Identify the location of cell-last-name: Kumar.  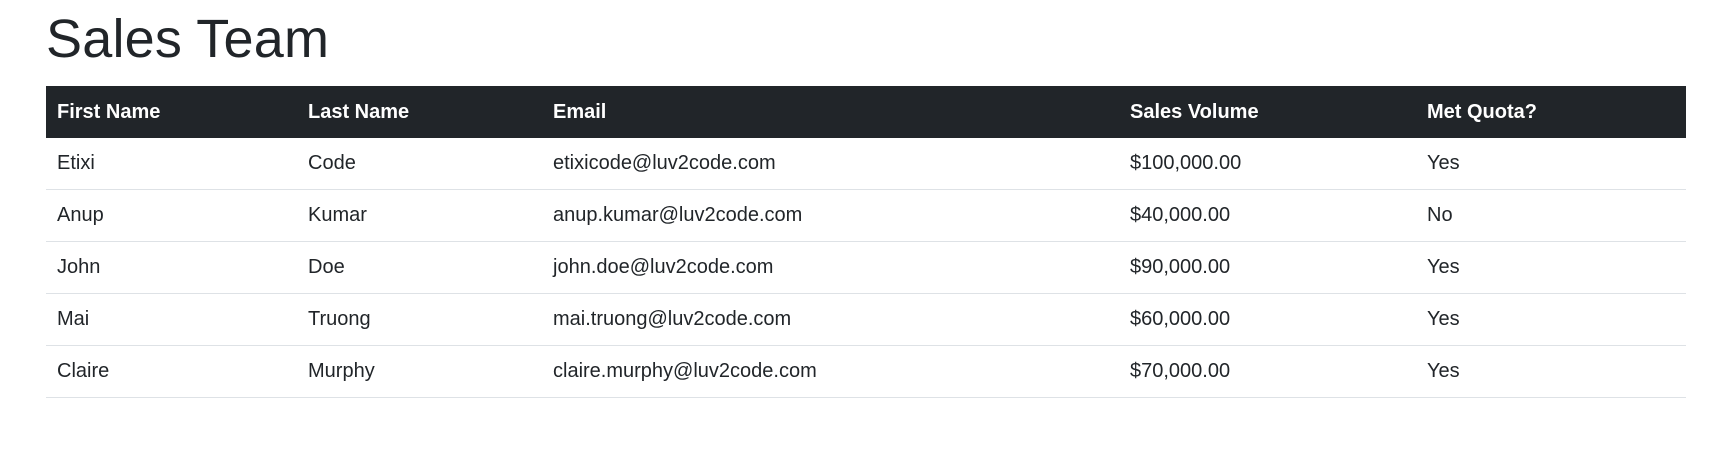
(419, 215).